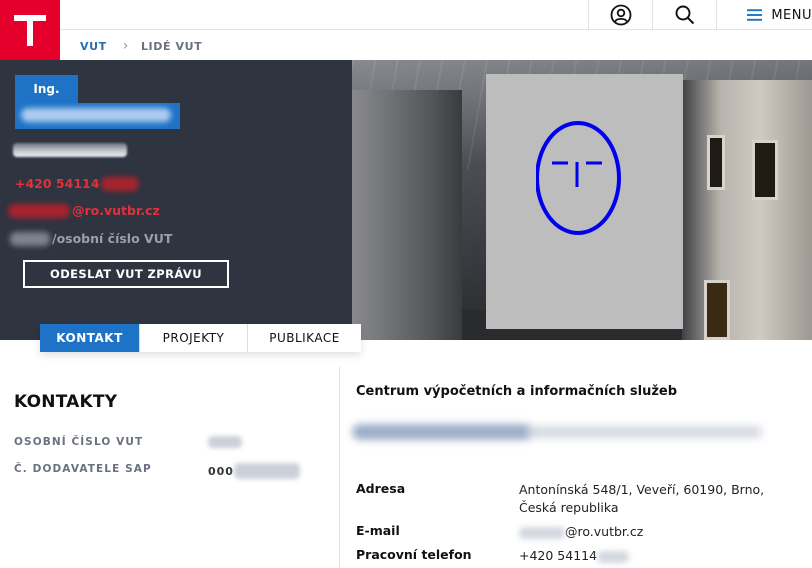 Image resolution: width=812 pixels, height=568 pixels. What do you see at coordinates (755, 15) in the screenshot?
I see `hamburger-icon` at bounding box center [755, 15].